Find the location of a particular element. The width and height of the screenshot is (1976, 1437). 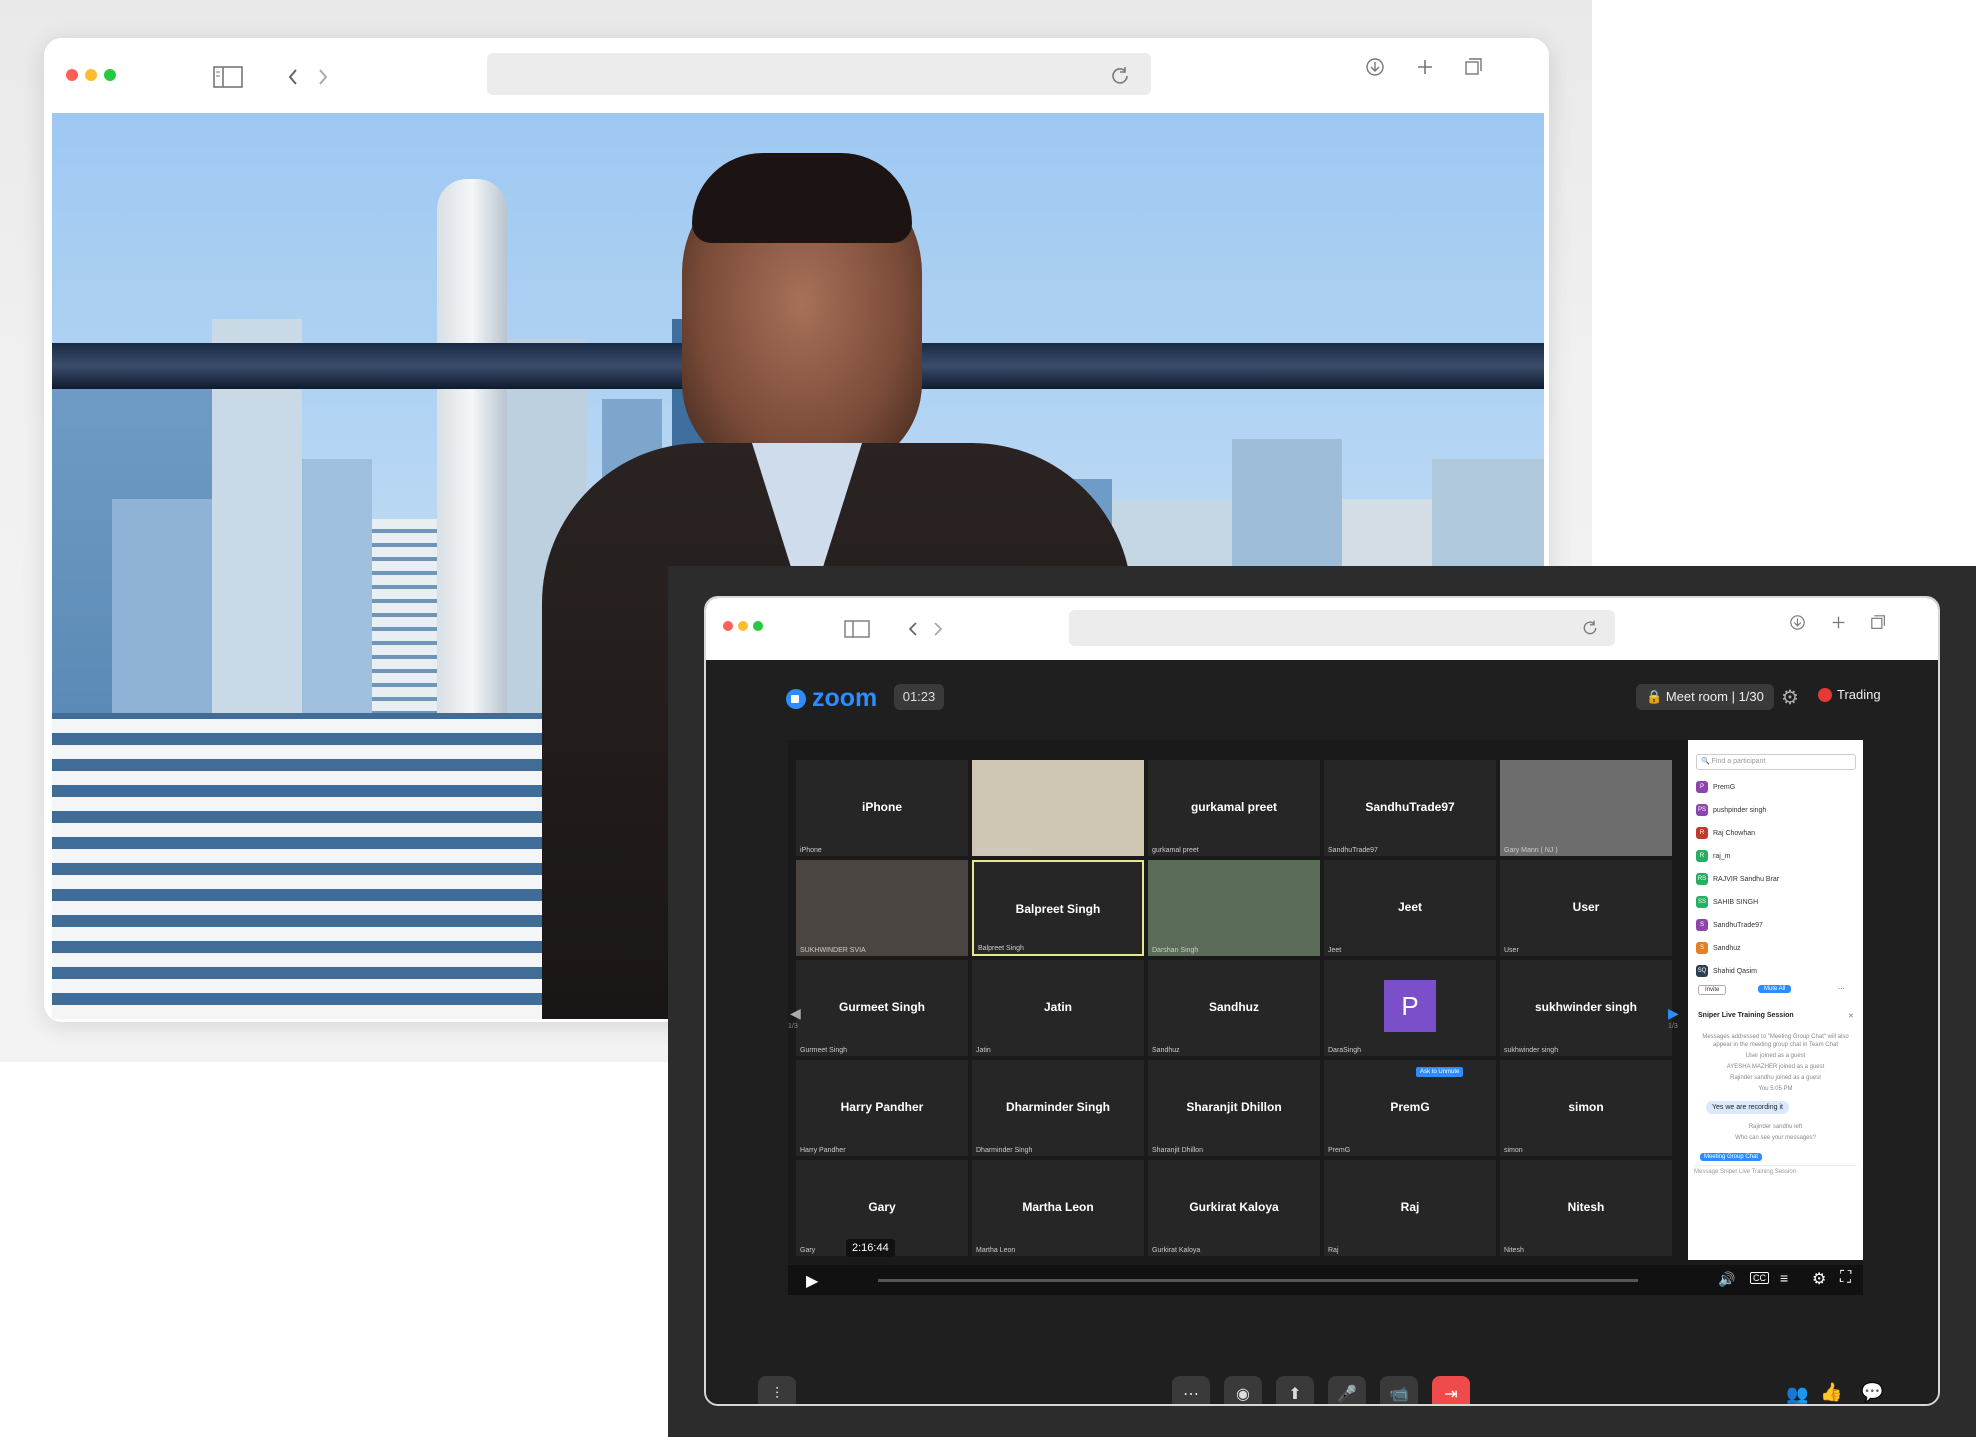

participant-tile: Gurmeet Singh Gurmeet Singh is located at coordinates (882, 1008).